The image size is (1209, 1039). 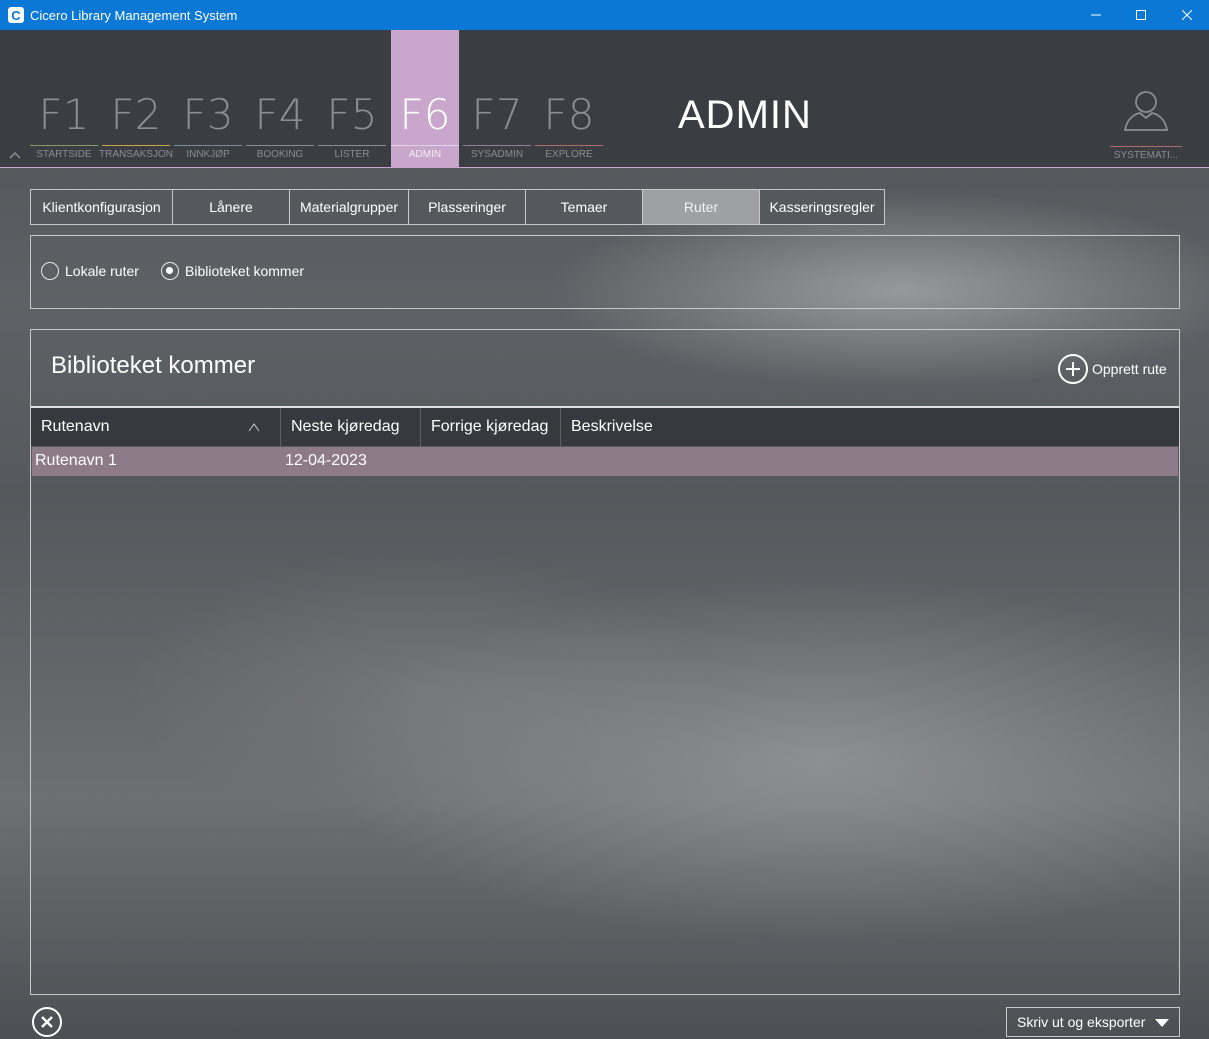 I want to click on tab-lanere: Lånere, so click(x=231, y=207).